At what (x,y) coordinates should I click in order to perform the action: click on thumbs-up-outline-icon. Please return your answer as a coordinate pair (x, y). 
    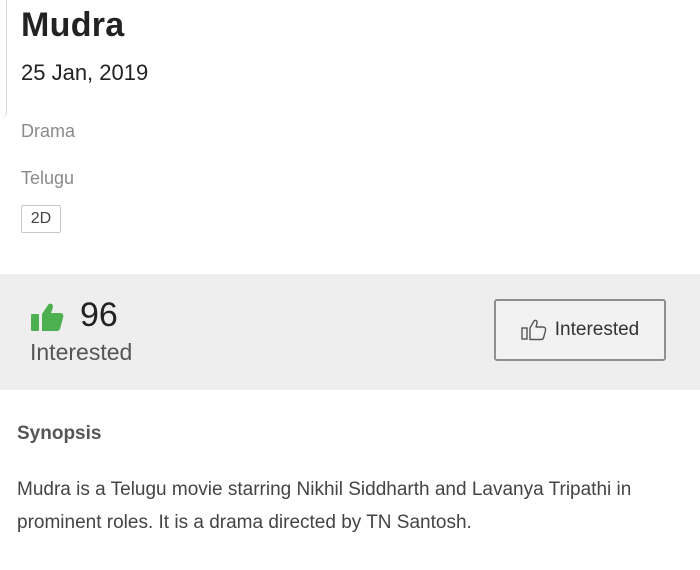
    Looking at the image, I should click on (534, 330).